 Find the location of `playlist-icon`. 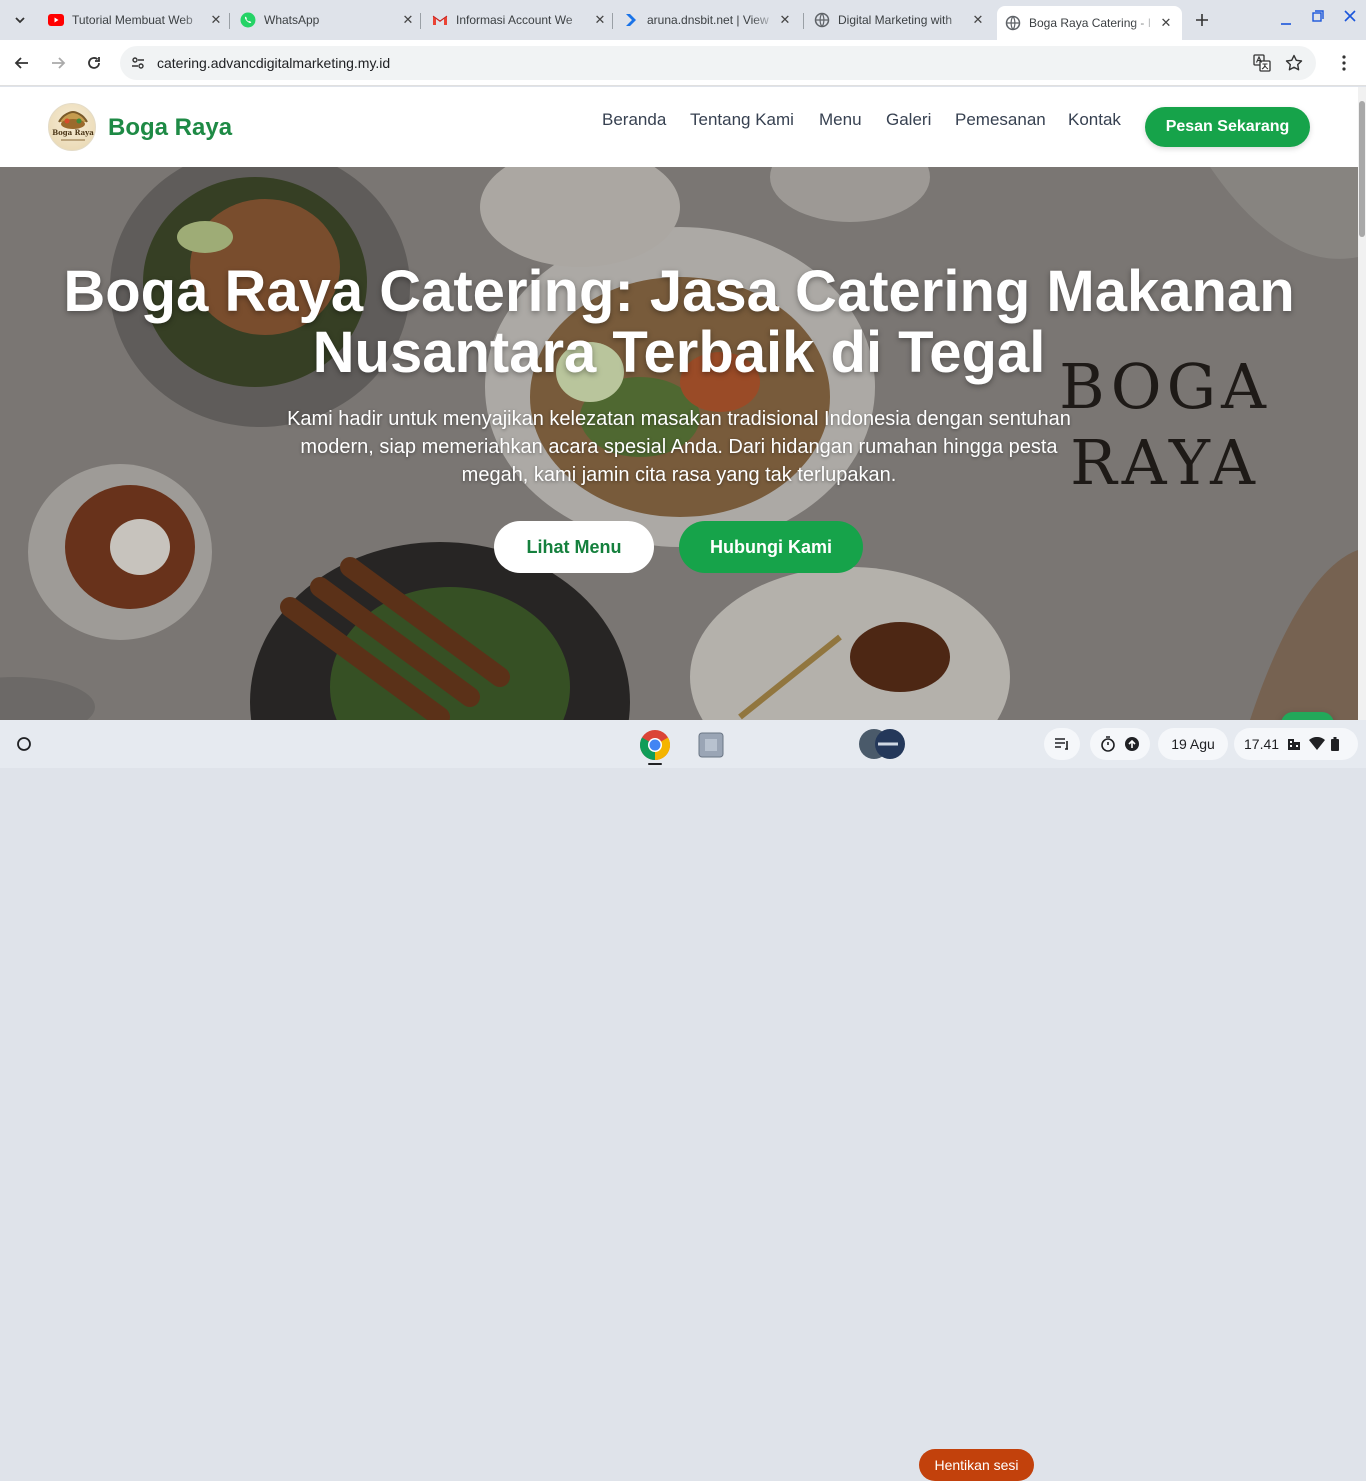

playlist-icon is located at coordinates (1061, 744).